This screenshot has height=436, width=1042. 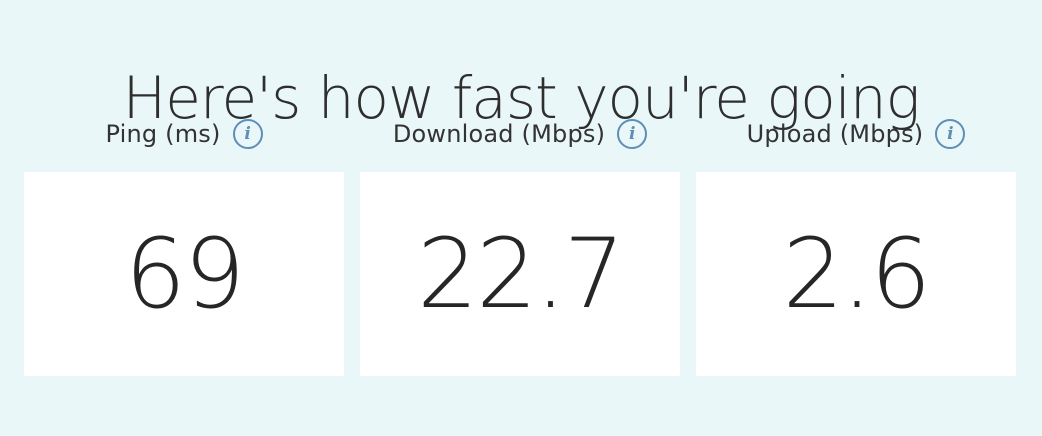 What do you see at coordinates (499, 134) in the screenshot?
I see `download-label: Download (Mbps)` at bounding box center [499, 134].